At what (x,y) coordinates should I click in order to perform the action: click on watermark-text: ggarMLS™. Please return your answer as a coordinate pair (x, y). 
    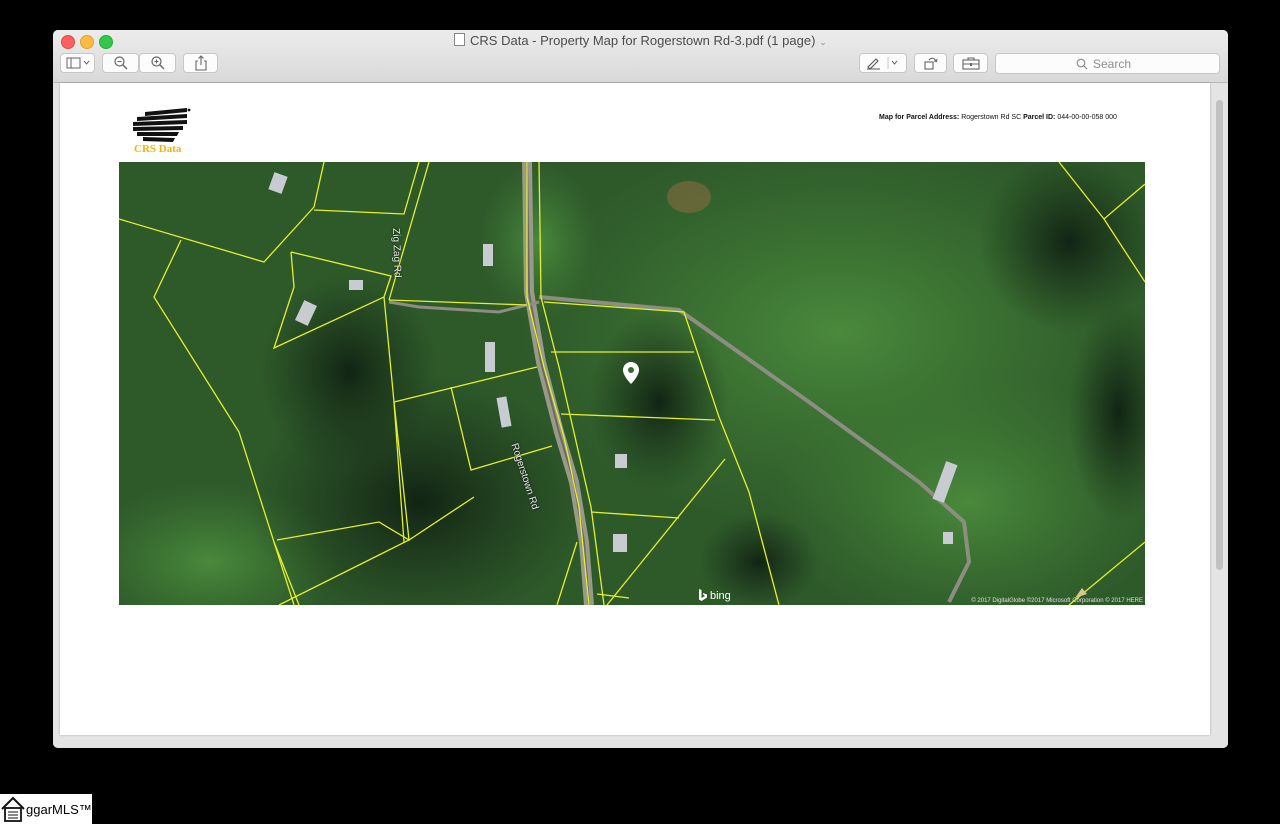
    Looking at the image, I should click on (59, 809).